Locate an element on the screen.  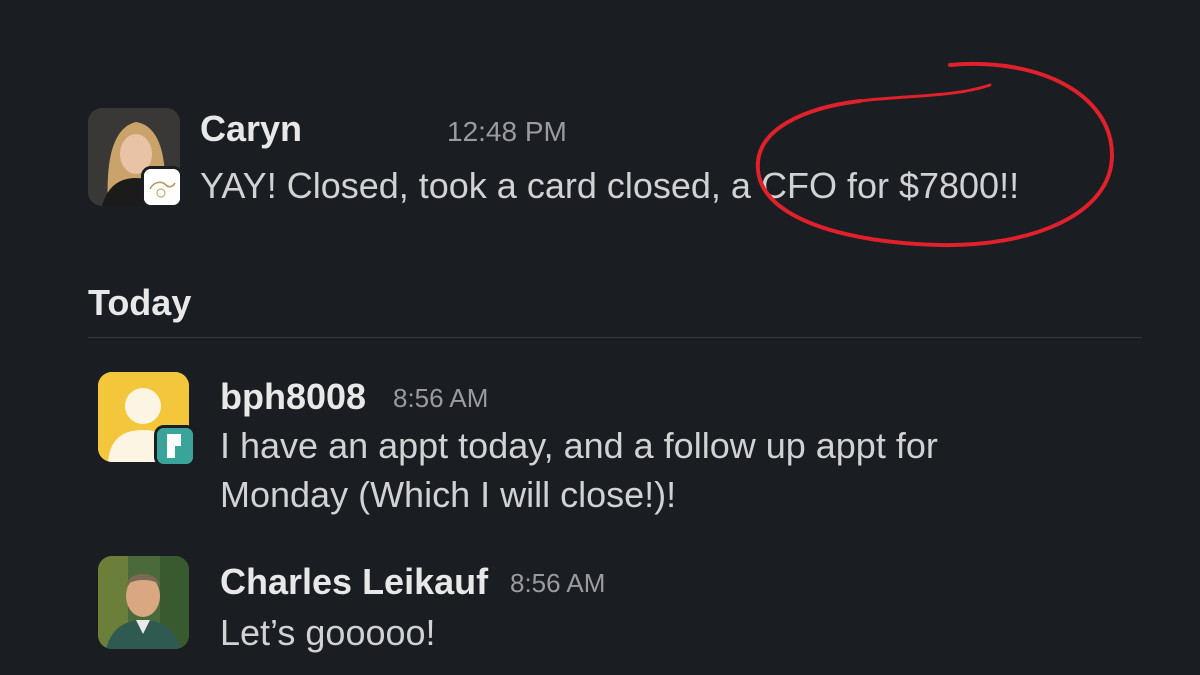
author-name: Charles Leikauf is located at coordinates (354, 582).